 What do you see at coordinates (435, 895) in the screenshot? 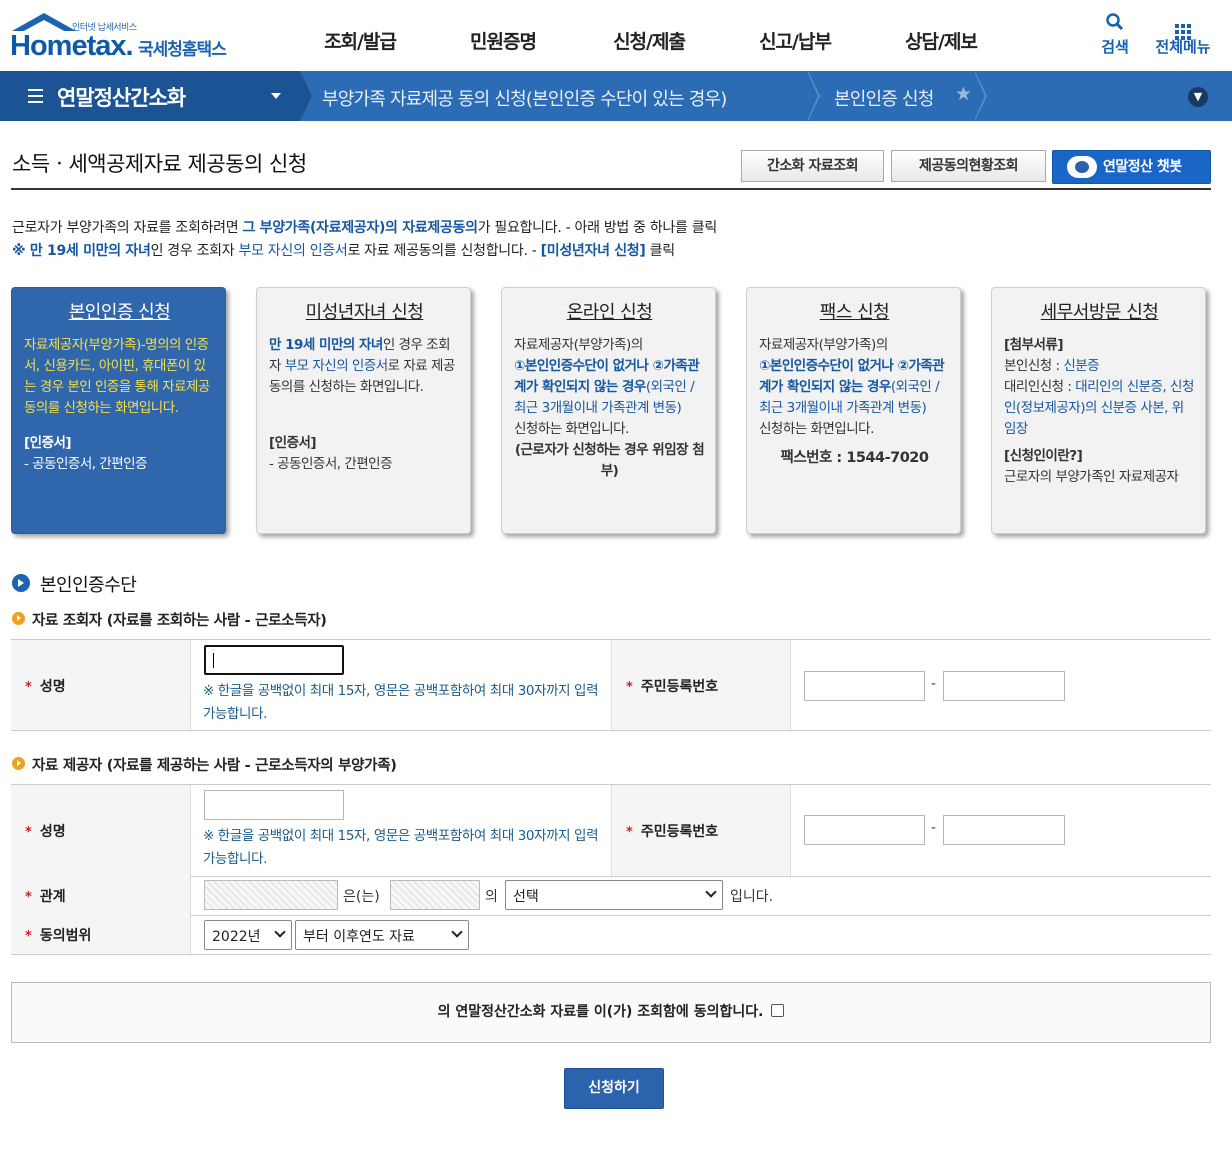
I see `relation-provider-field` at bounding box center [435, 895].